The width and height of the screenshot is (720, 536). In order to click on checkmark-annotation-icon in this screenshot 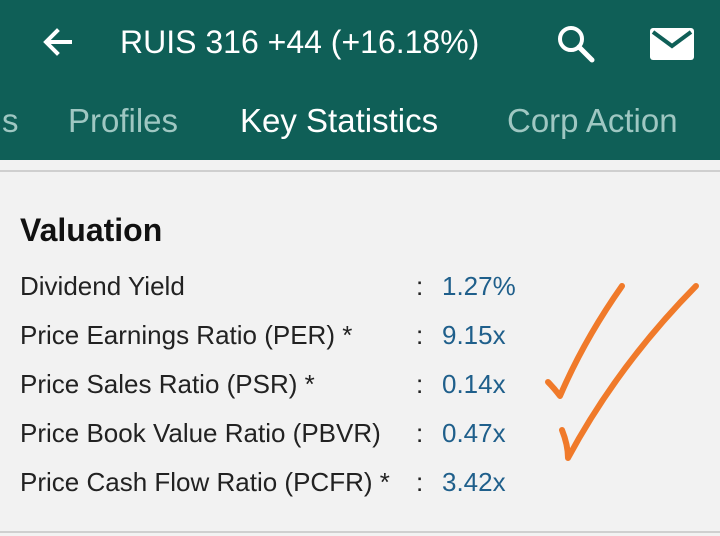, I will do `click(622, 372)`.